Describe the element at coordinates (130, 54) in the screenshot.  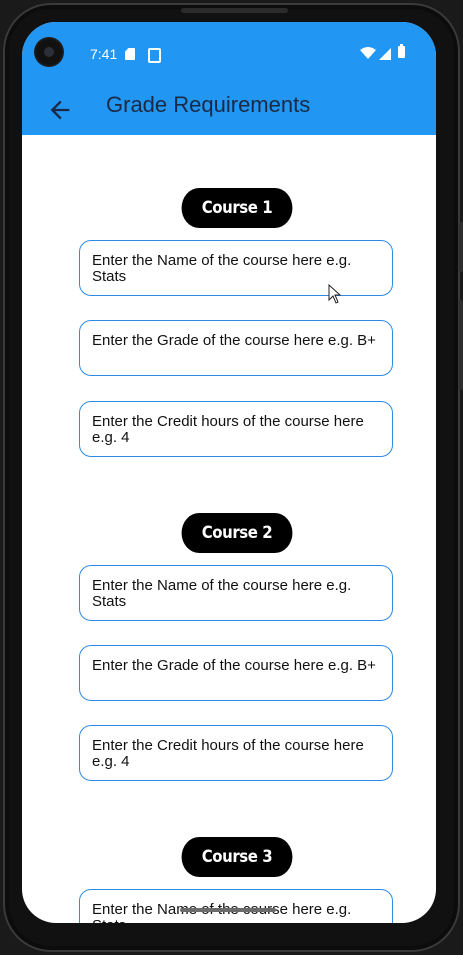
I see `sd-card-icon` at that location.